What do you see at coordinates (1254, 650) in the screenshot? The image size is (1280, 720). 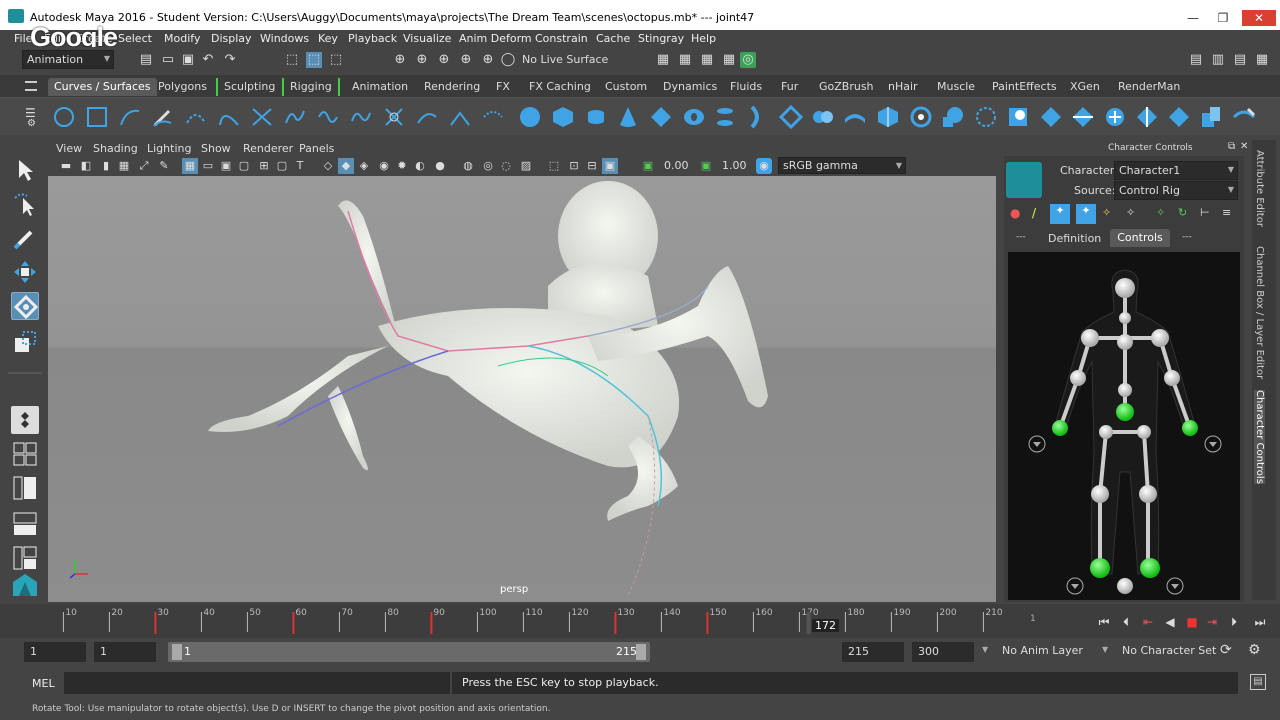 I see `animation-preferences-icon: ⚙` at bounding box center [1254, 650].